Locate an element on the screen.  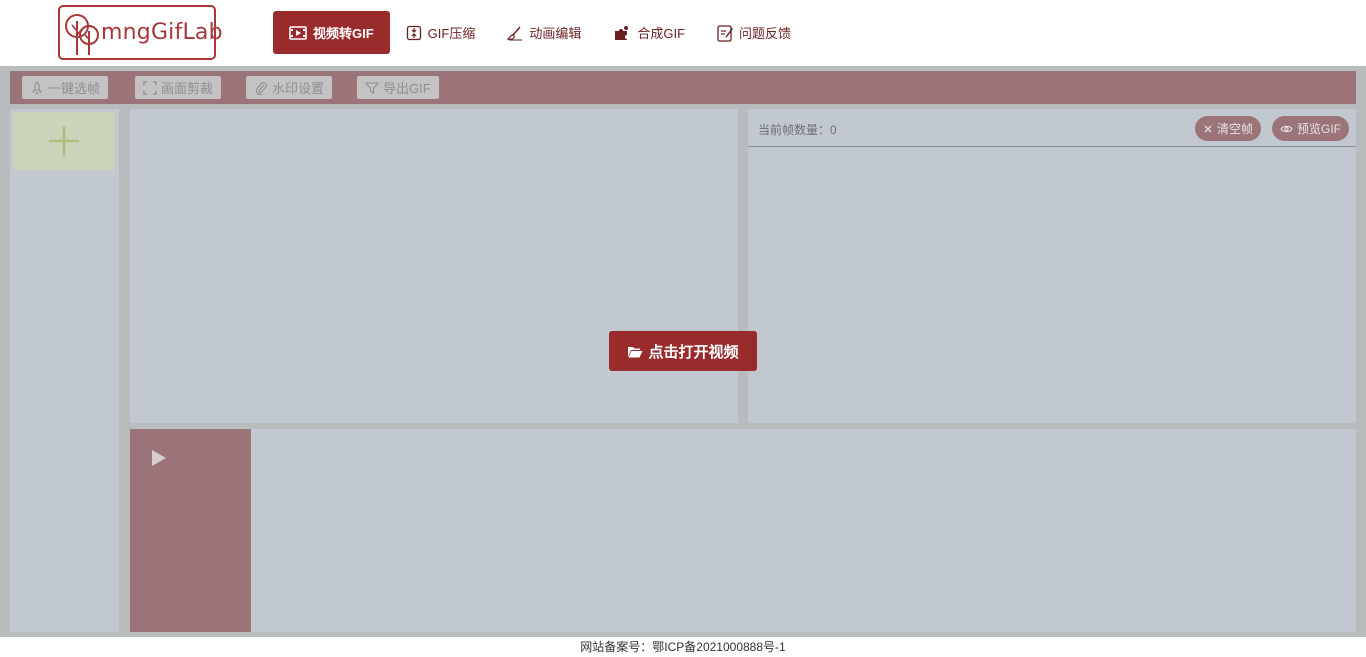
preview-gif-button: 预览GIF is located at coordinates (1310, 128).